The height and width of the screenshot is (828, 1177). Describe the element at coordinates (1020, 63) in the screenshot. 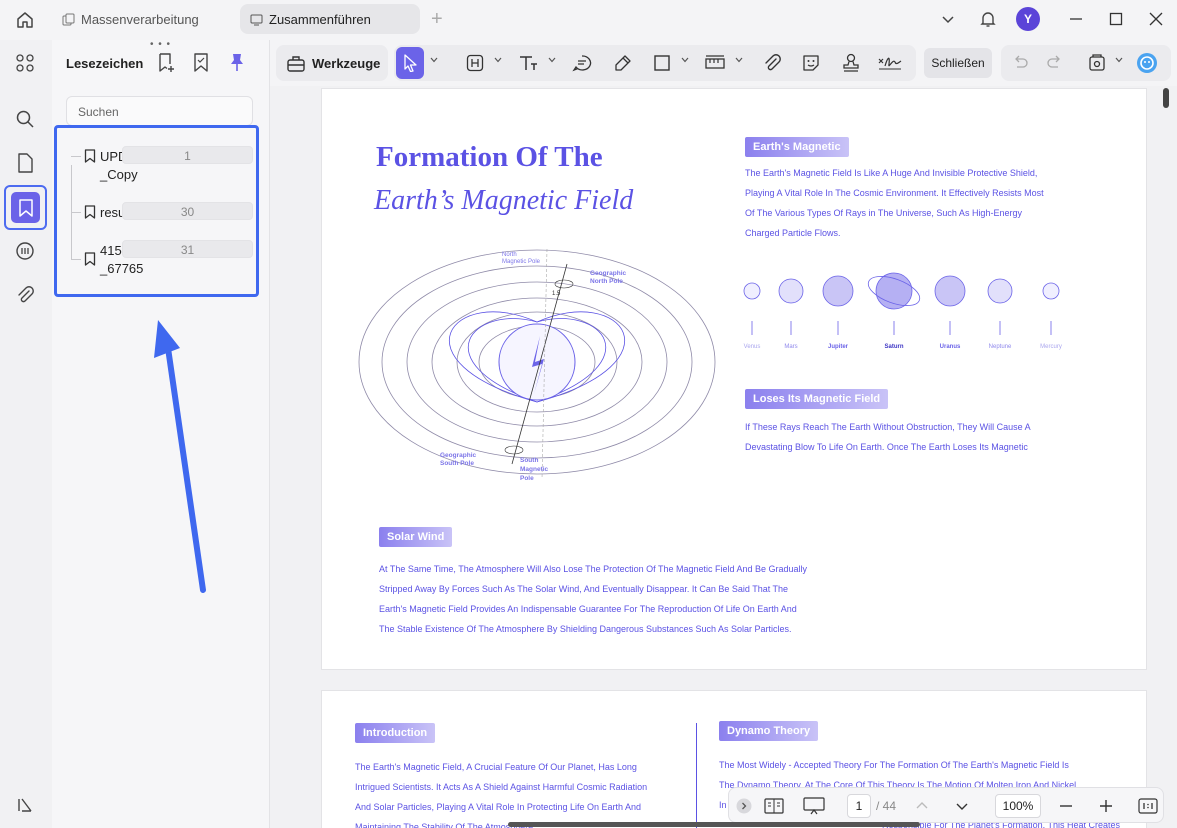

I see `undo-icon` at that location.